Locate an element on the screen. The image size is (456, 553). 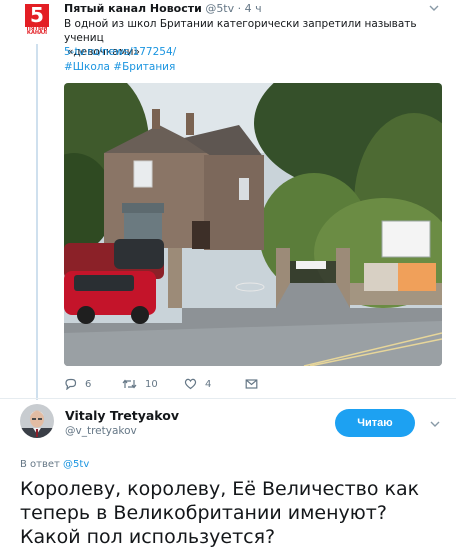
avatar-vitaly is located at coordinates (37, 421).